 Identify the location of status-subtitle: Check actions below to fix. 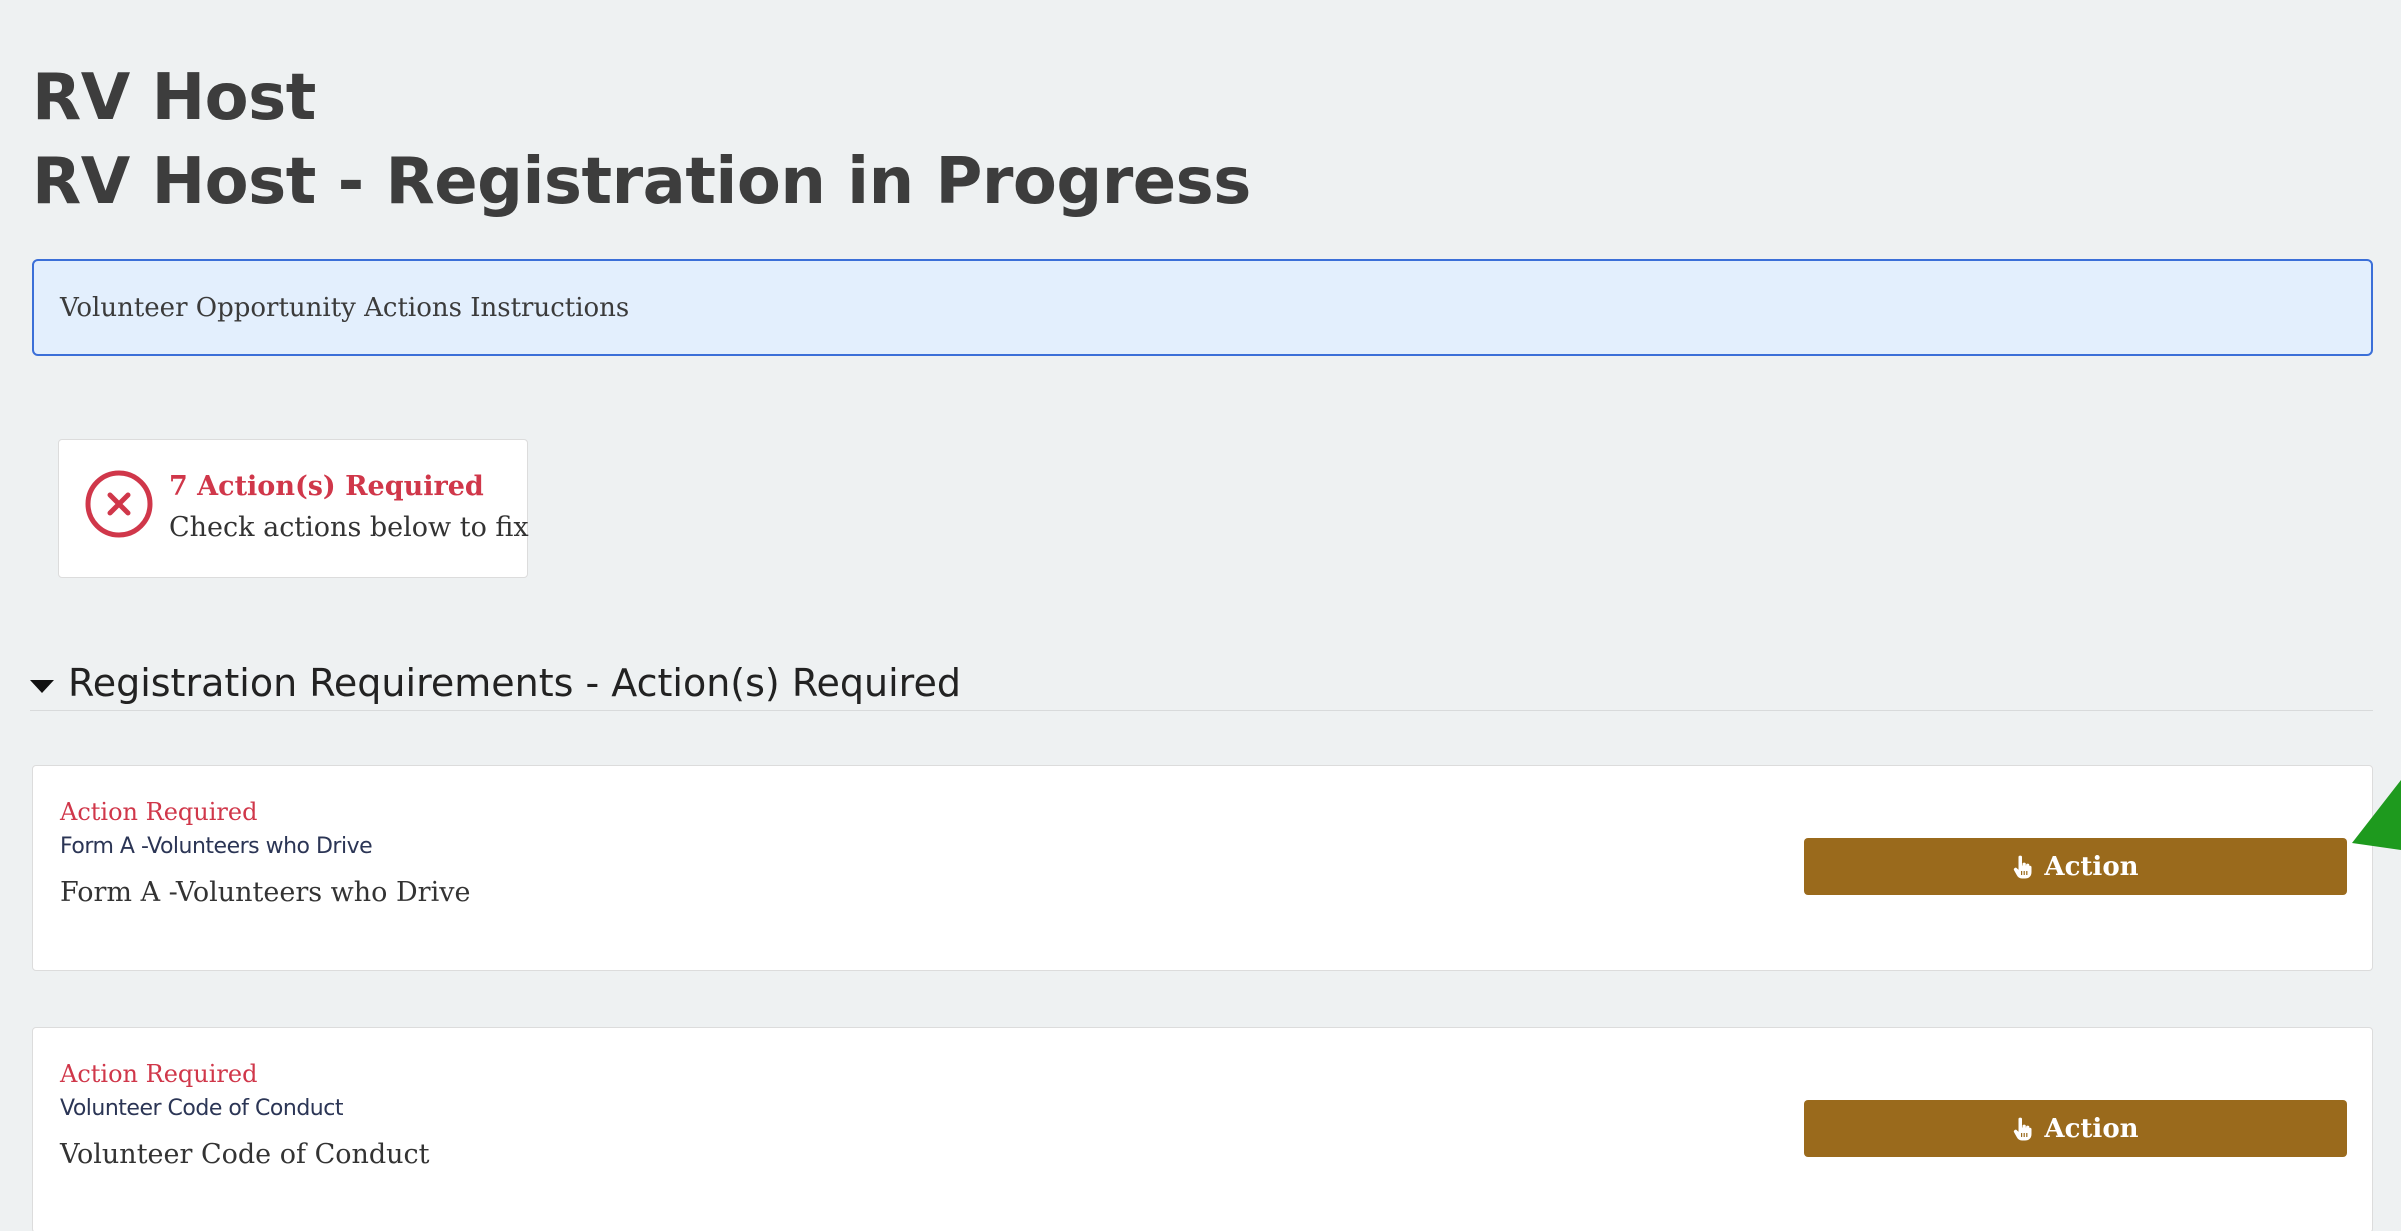
(349, 527).